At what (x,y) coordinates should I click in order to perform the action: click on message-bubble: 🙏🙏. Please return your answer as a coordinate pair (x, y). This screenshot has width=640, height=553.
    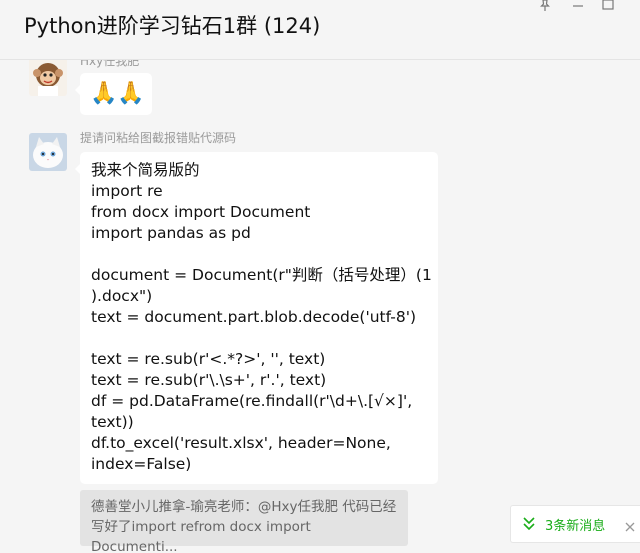
    Looking at the image, I should click on (113, 94).